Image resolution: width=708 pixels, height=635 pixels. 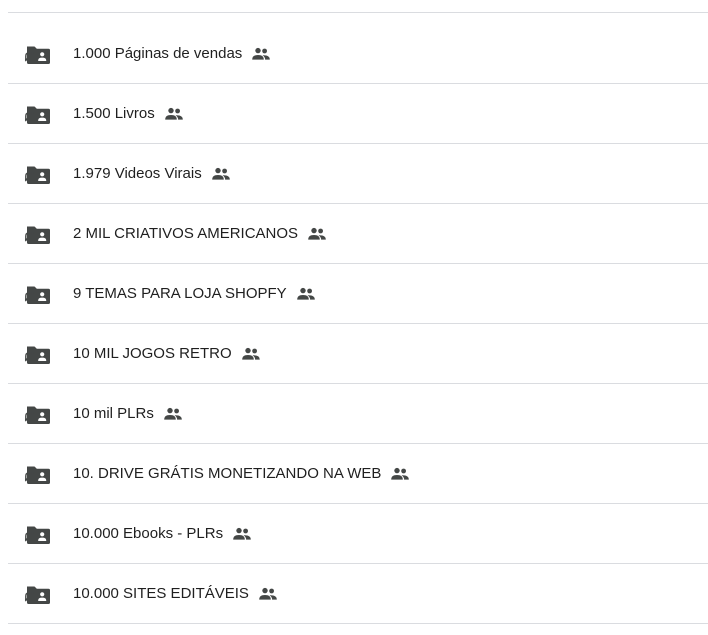 I want to click on file-row-2: 1.500 Livros, so click(x=358, y=114).